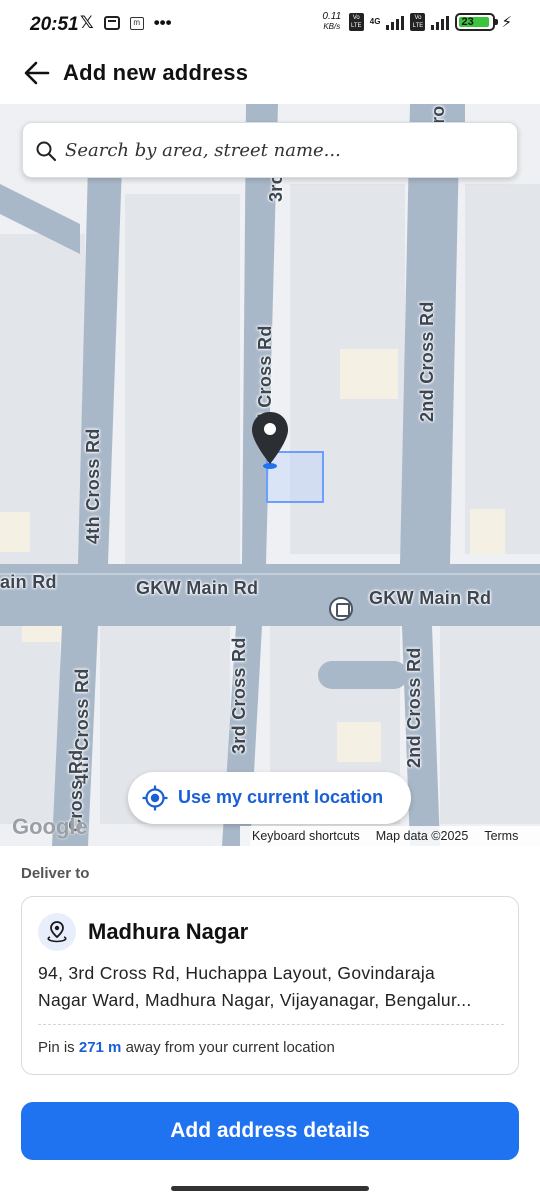 The height and width of the screenshot is (1200, 540). I want to click on keyboard-shortcuts-link: Keyboard shortcuts, so click(306, 836).